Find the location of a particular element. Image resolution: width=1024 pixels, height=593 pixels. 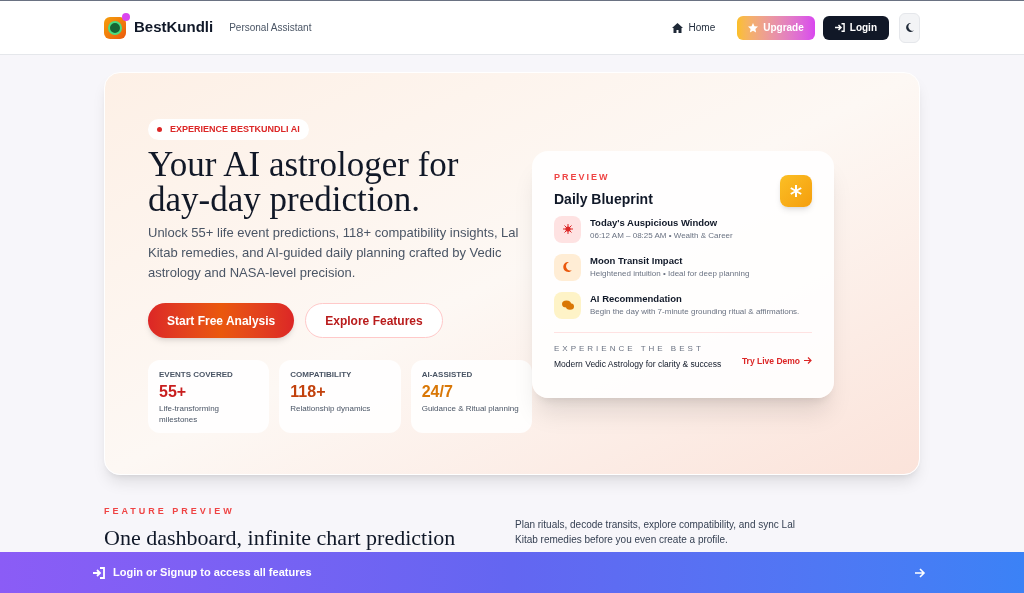

stat-caption: Life-transforming milestones is located at coordinates (190, 414).